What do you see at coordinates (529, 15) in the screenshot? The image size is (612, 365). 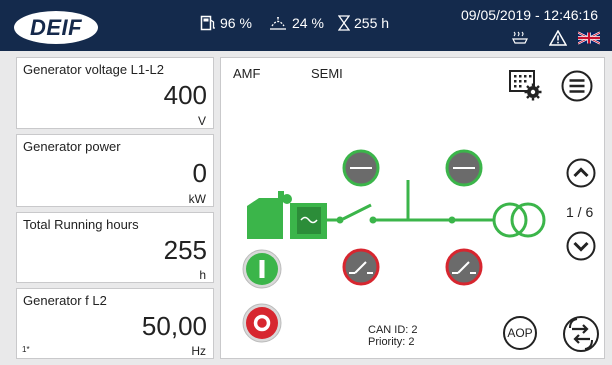 I see `date-time: 09/05/2019 - 12:46:16` at bounding box center [529, 15].